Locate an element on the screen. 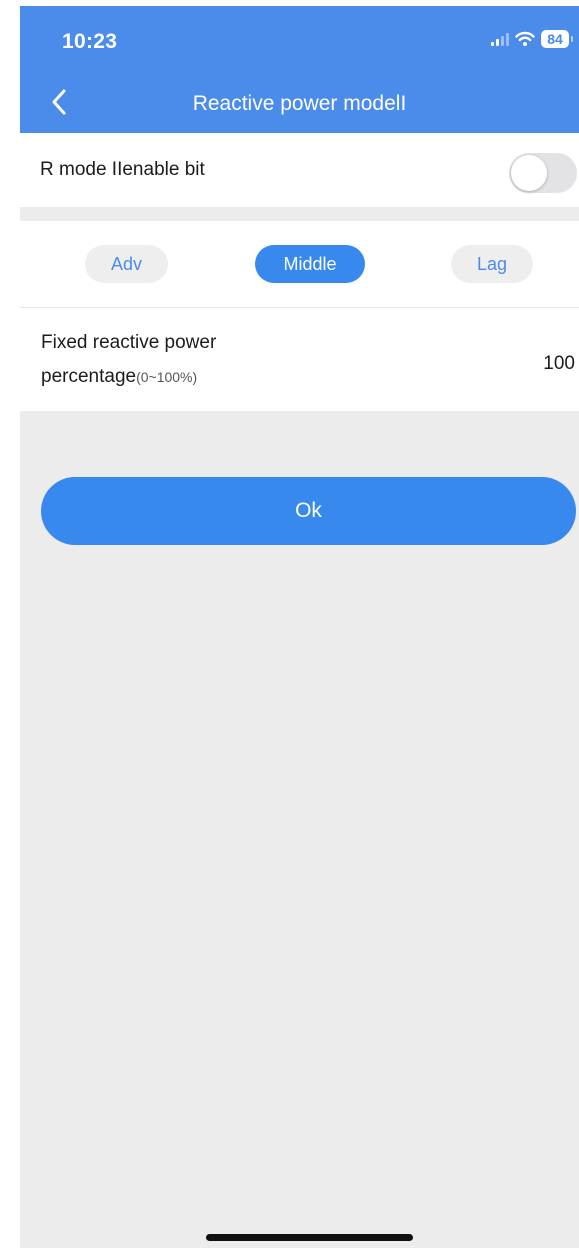  mode-option-lag: Lag is located at coordinates (492, 264).